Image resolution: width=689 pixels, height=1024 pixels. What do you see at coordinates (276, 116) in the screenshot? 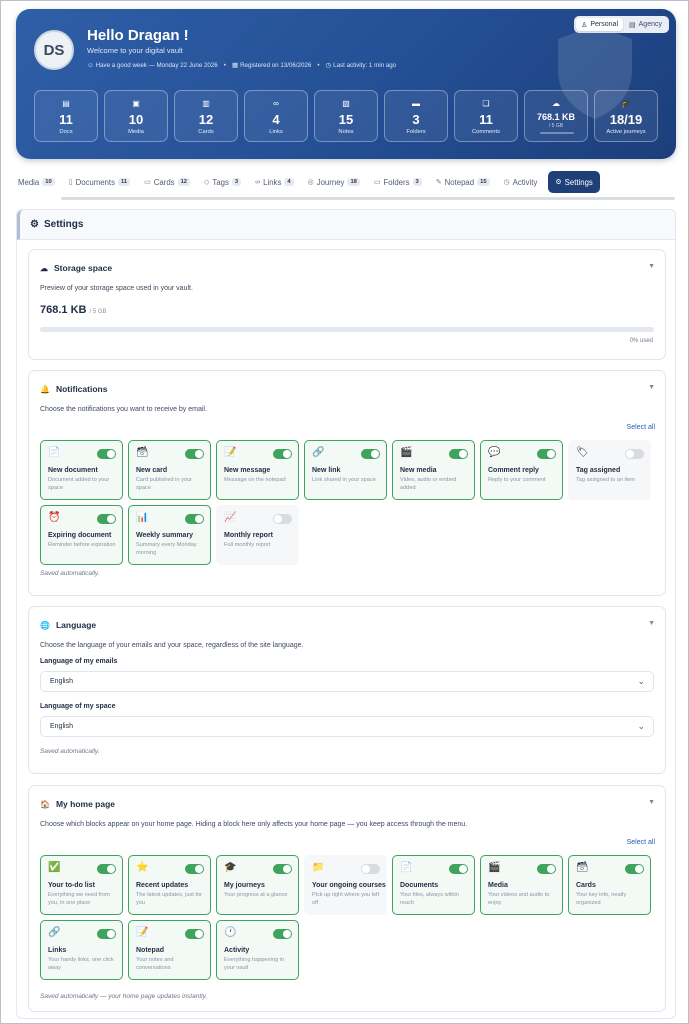
I see `stat-links: ∞ 4 Links` at bounding box center [276, 116].